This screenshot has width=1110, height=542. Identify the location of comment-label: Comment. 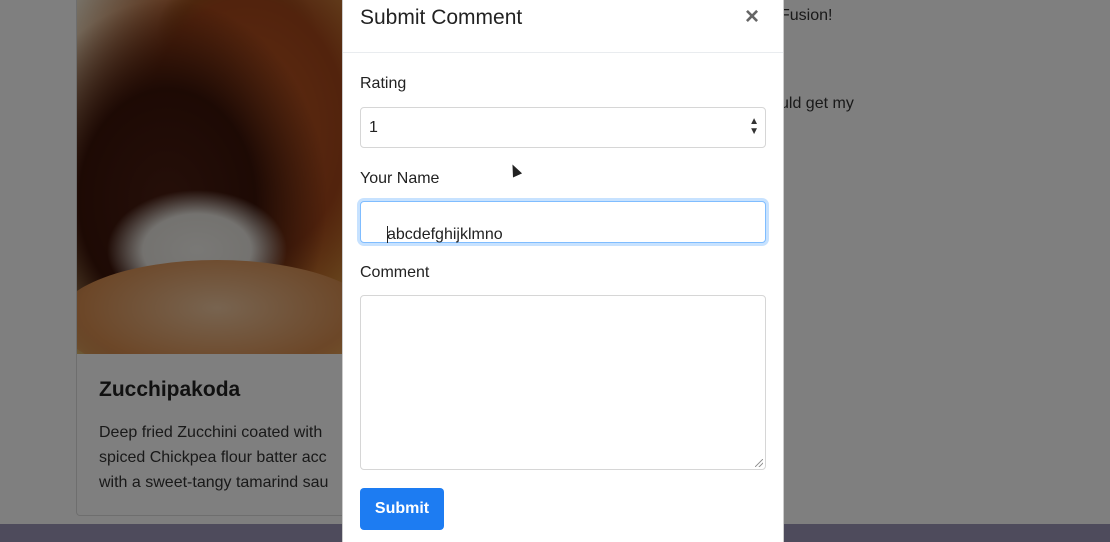
(395, 272).